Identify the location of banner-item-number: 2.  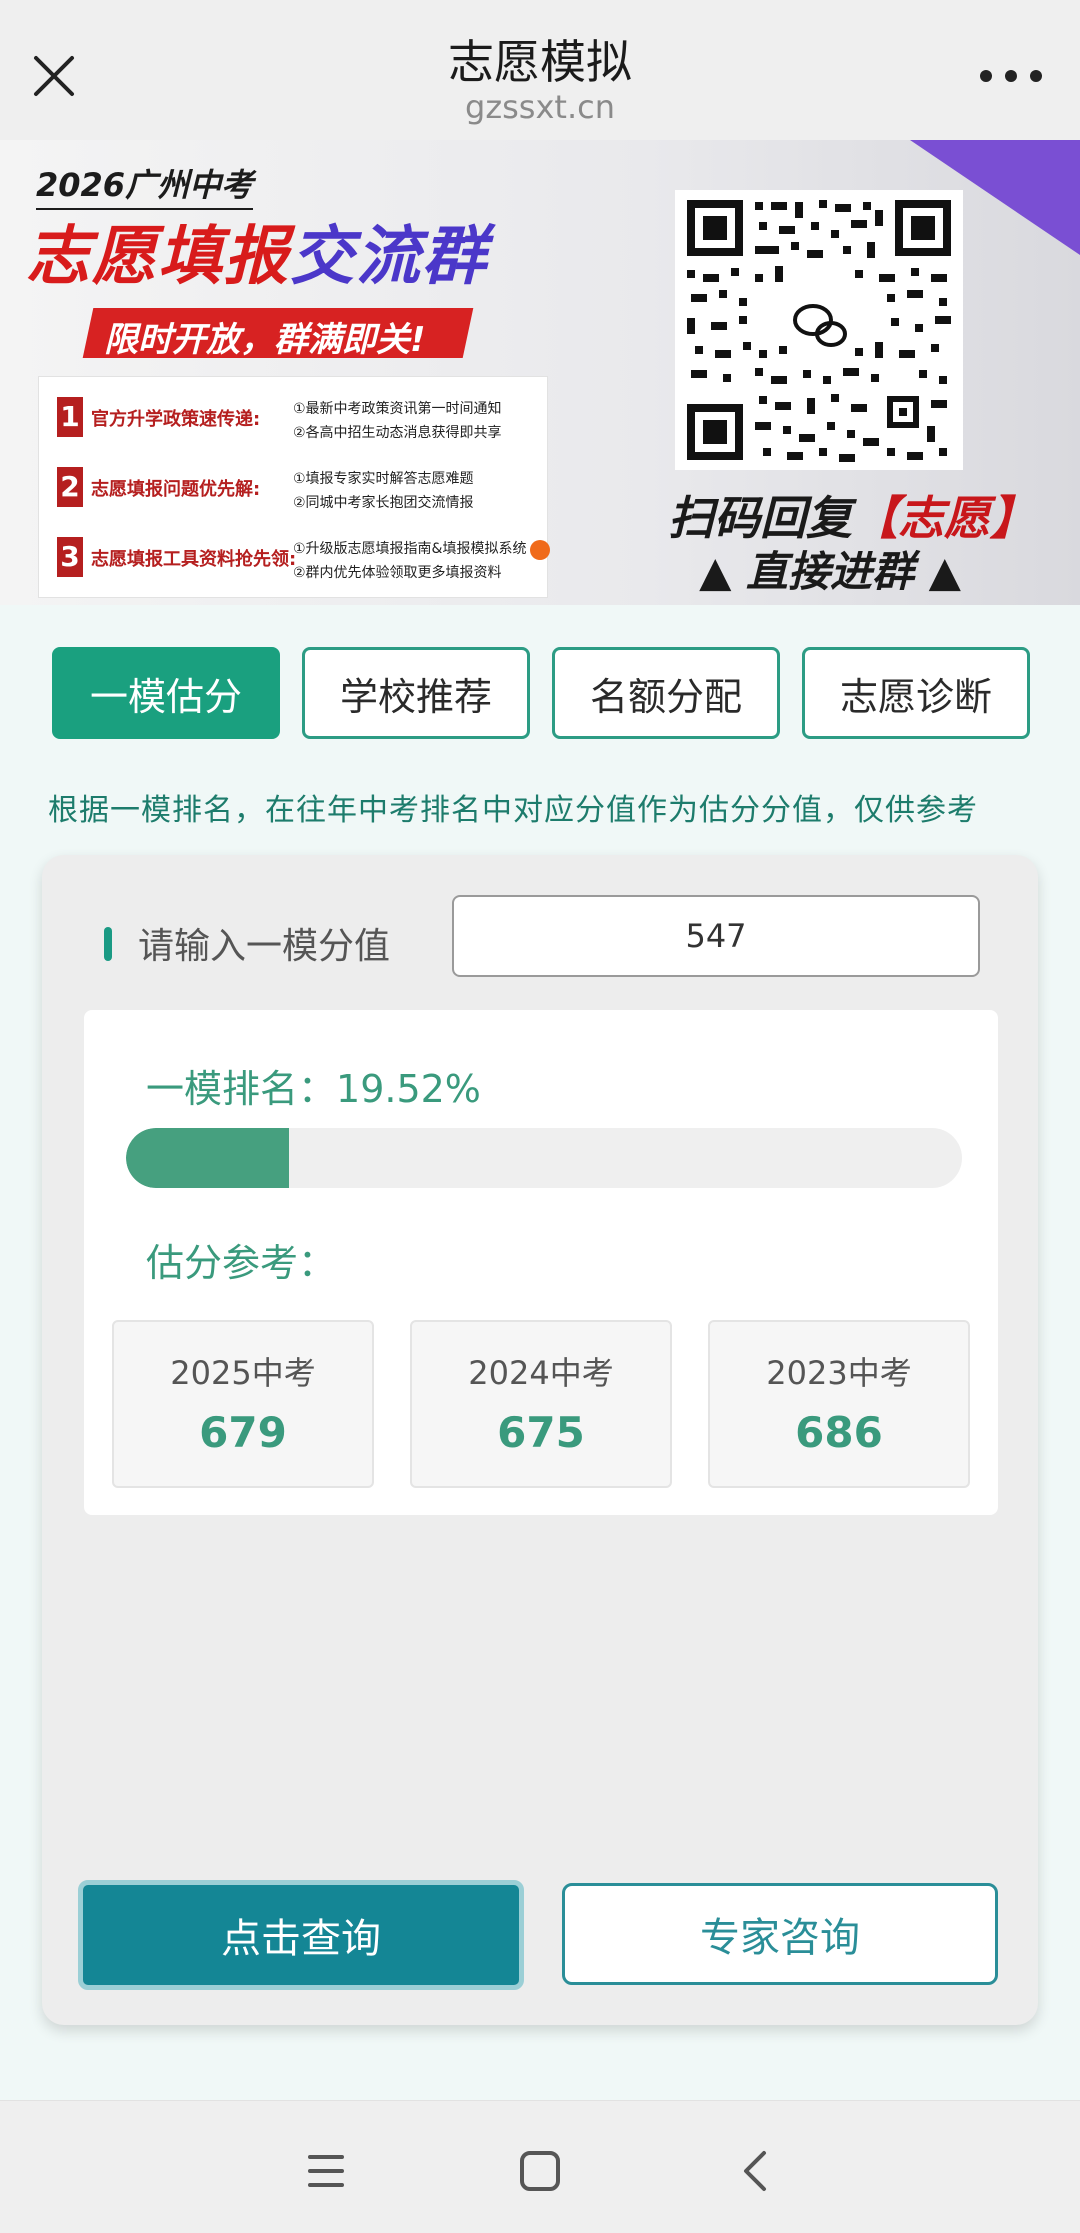
(70, 487).